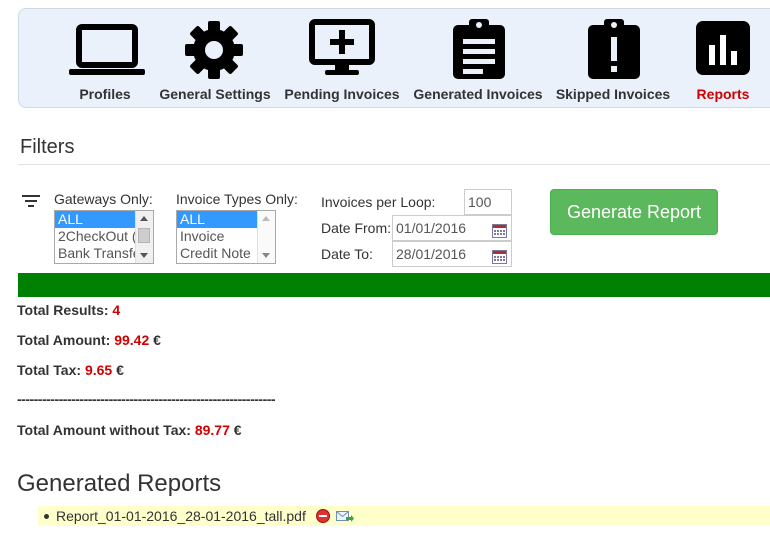 This screenshot has height=549, width=770. I want to click on bullet-icon, so click(46, 516).